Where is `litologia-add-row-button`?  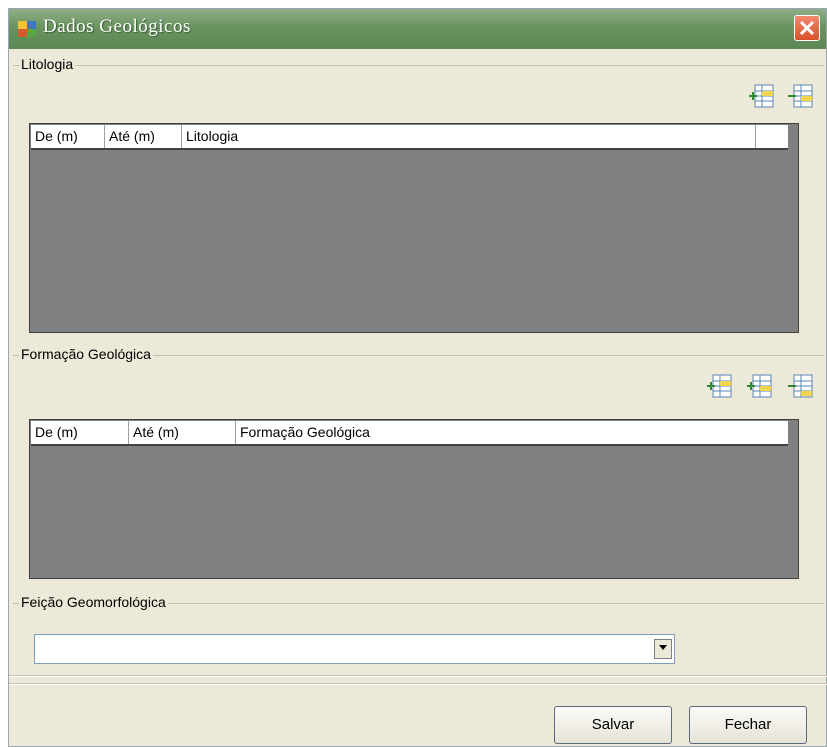
litologia-add-row-button is located at coordinates (761, 96).